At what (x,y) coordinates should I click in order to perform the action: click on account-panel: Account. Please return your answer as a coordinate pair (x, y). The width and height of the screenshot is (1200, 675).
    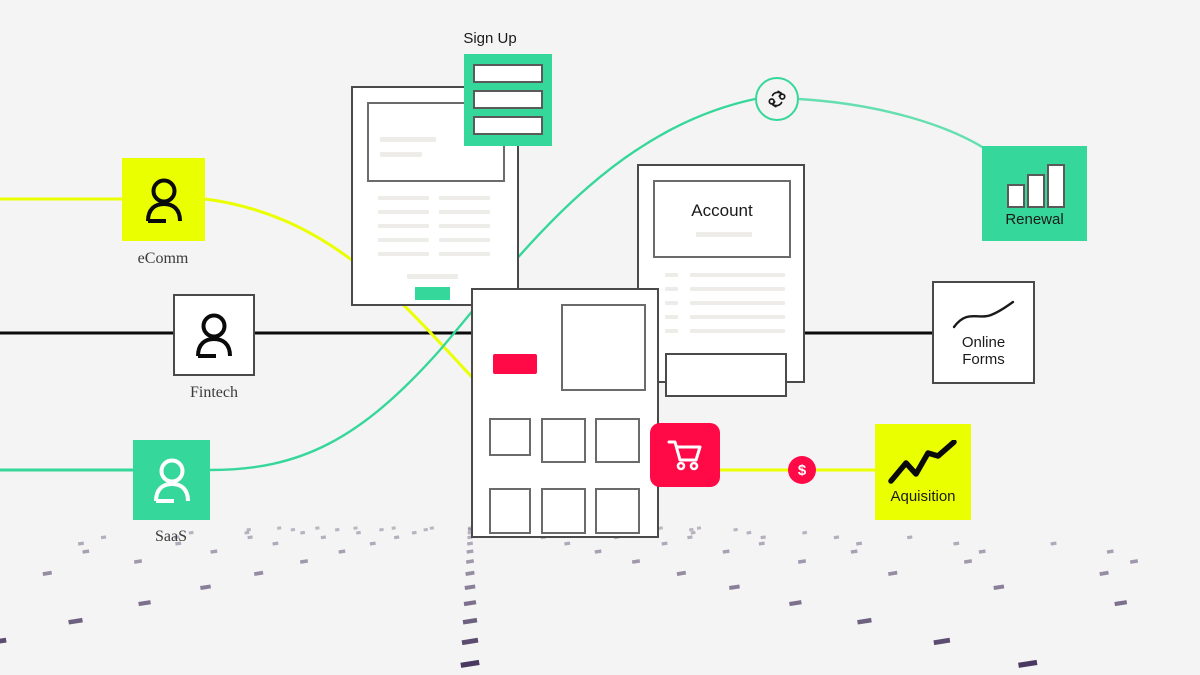
    Looking at the image, I should click on (721, 280).